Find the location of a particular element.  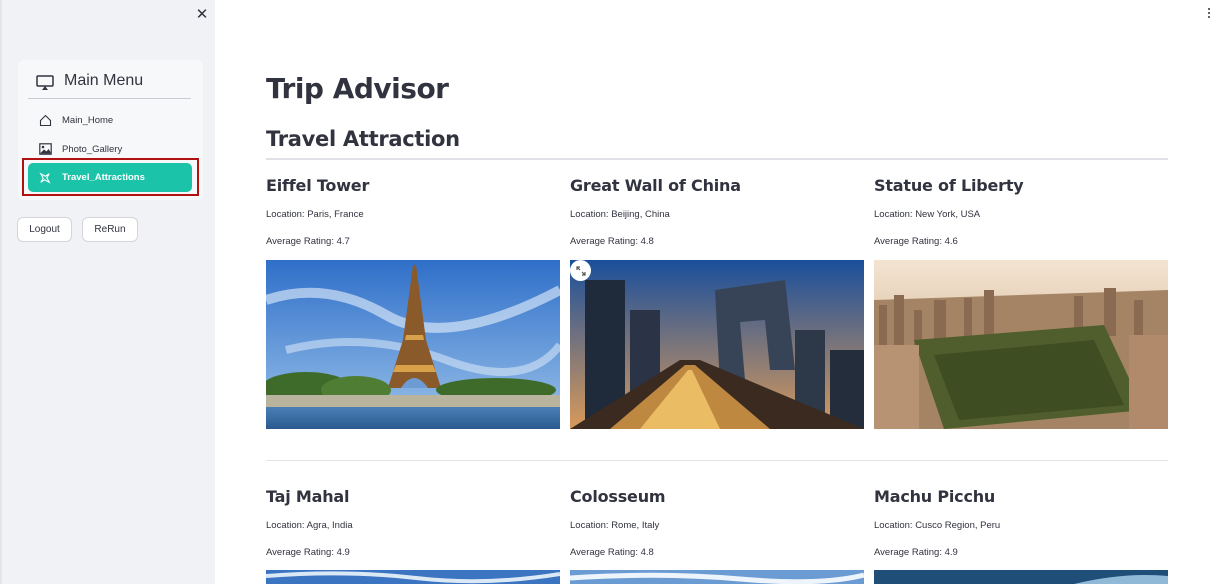

sidebar-item-label: Photo_Gallery is located at coordinates (92, 149).